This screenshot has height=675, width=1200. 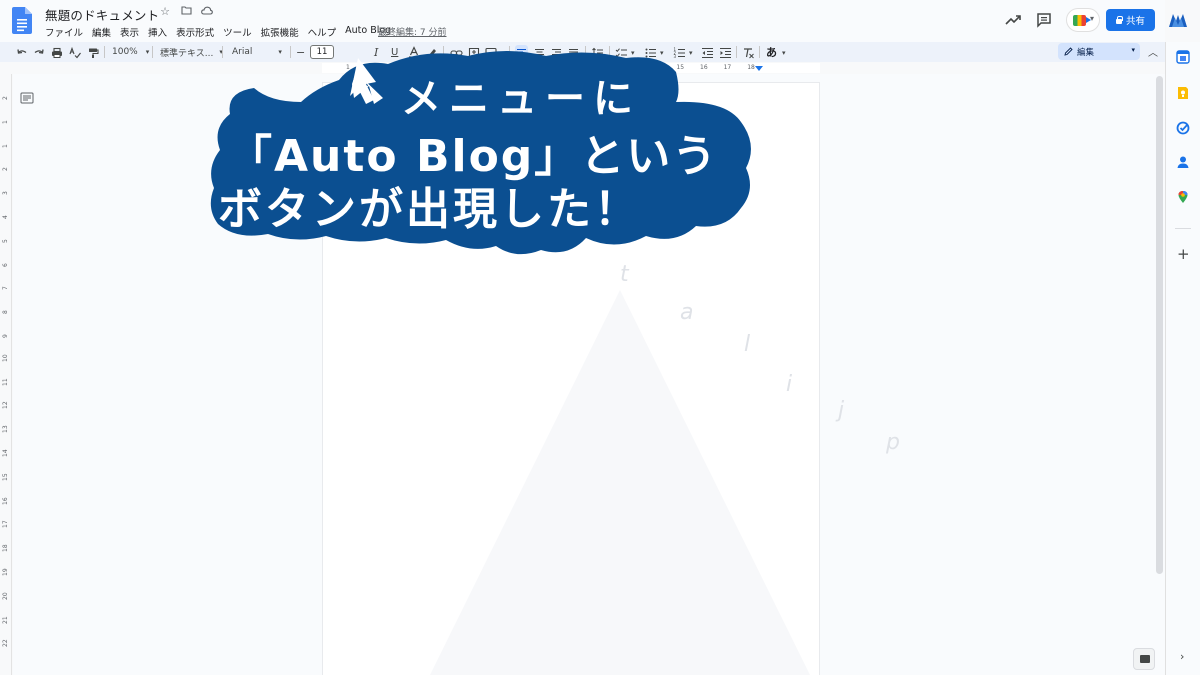 I want to click on vertical-ruler-tick-label: 17, so click(x=5, y=524).